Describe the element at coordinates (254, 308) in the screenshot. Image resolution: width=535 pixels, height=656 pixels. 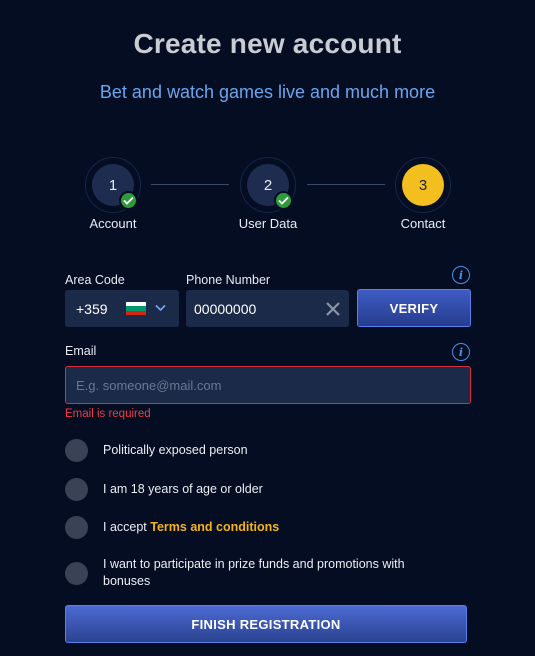
I see `phone-number-input` at that location.